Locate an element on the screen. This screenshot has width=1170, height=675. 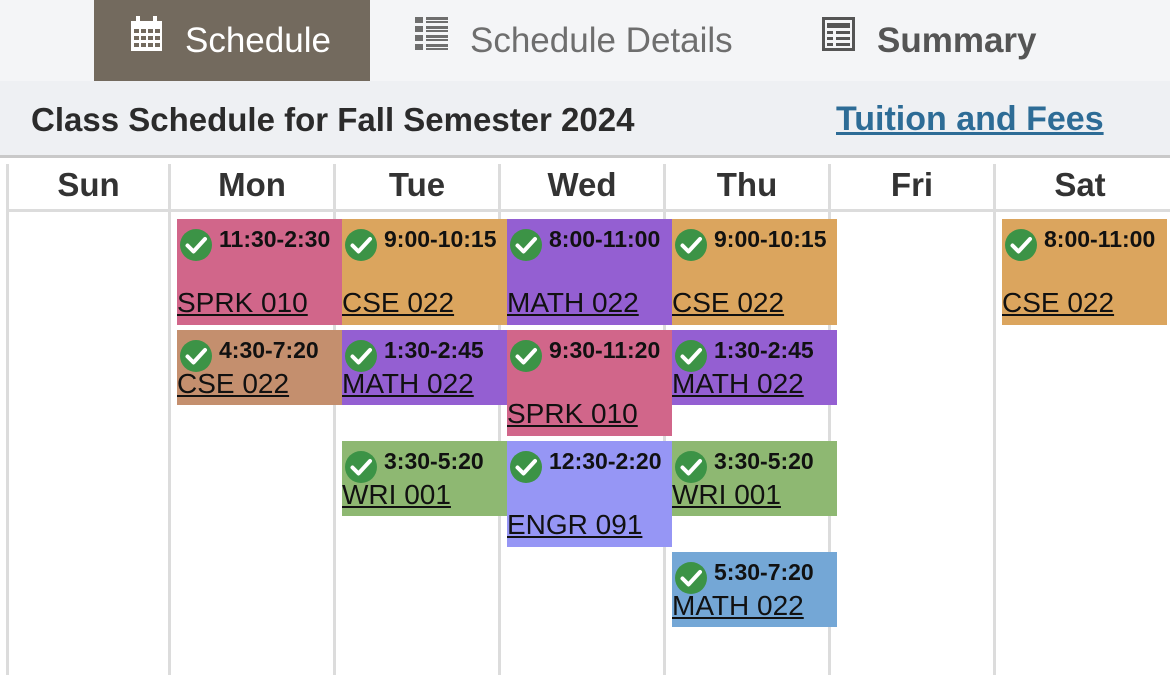
tab-bar: Schedule Schedule Details Summary is located at coordinates (585, 40).